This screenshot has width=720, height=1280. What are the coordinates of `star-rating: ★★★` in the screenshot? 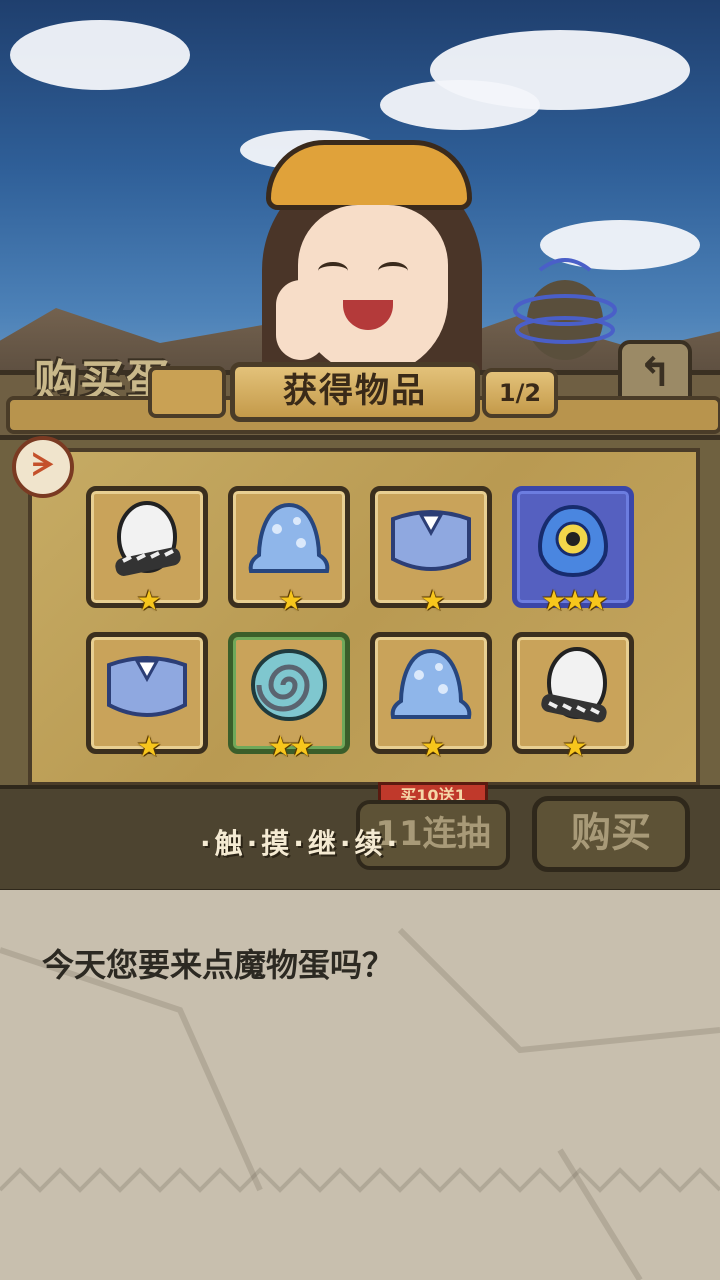 It's located at (574, 600).